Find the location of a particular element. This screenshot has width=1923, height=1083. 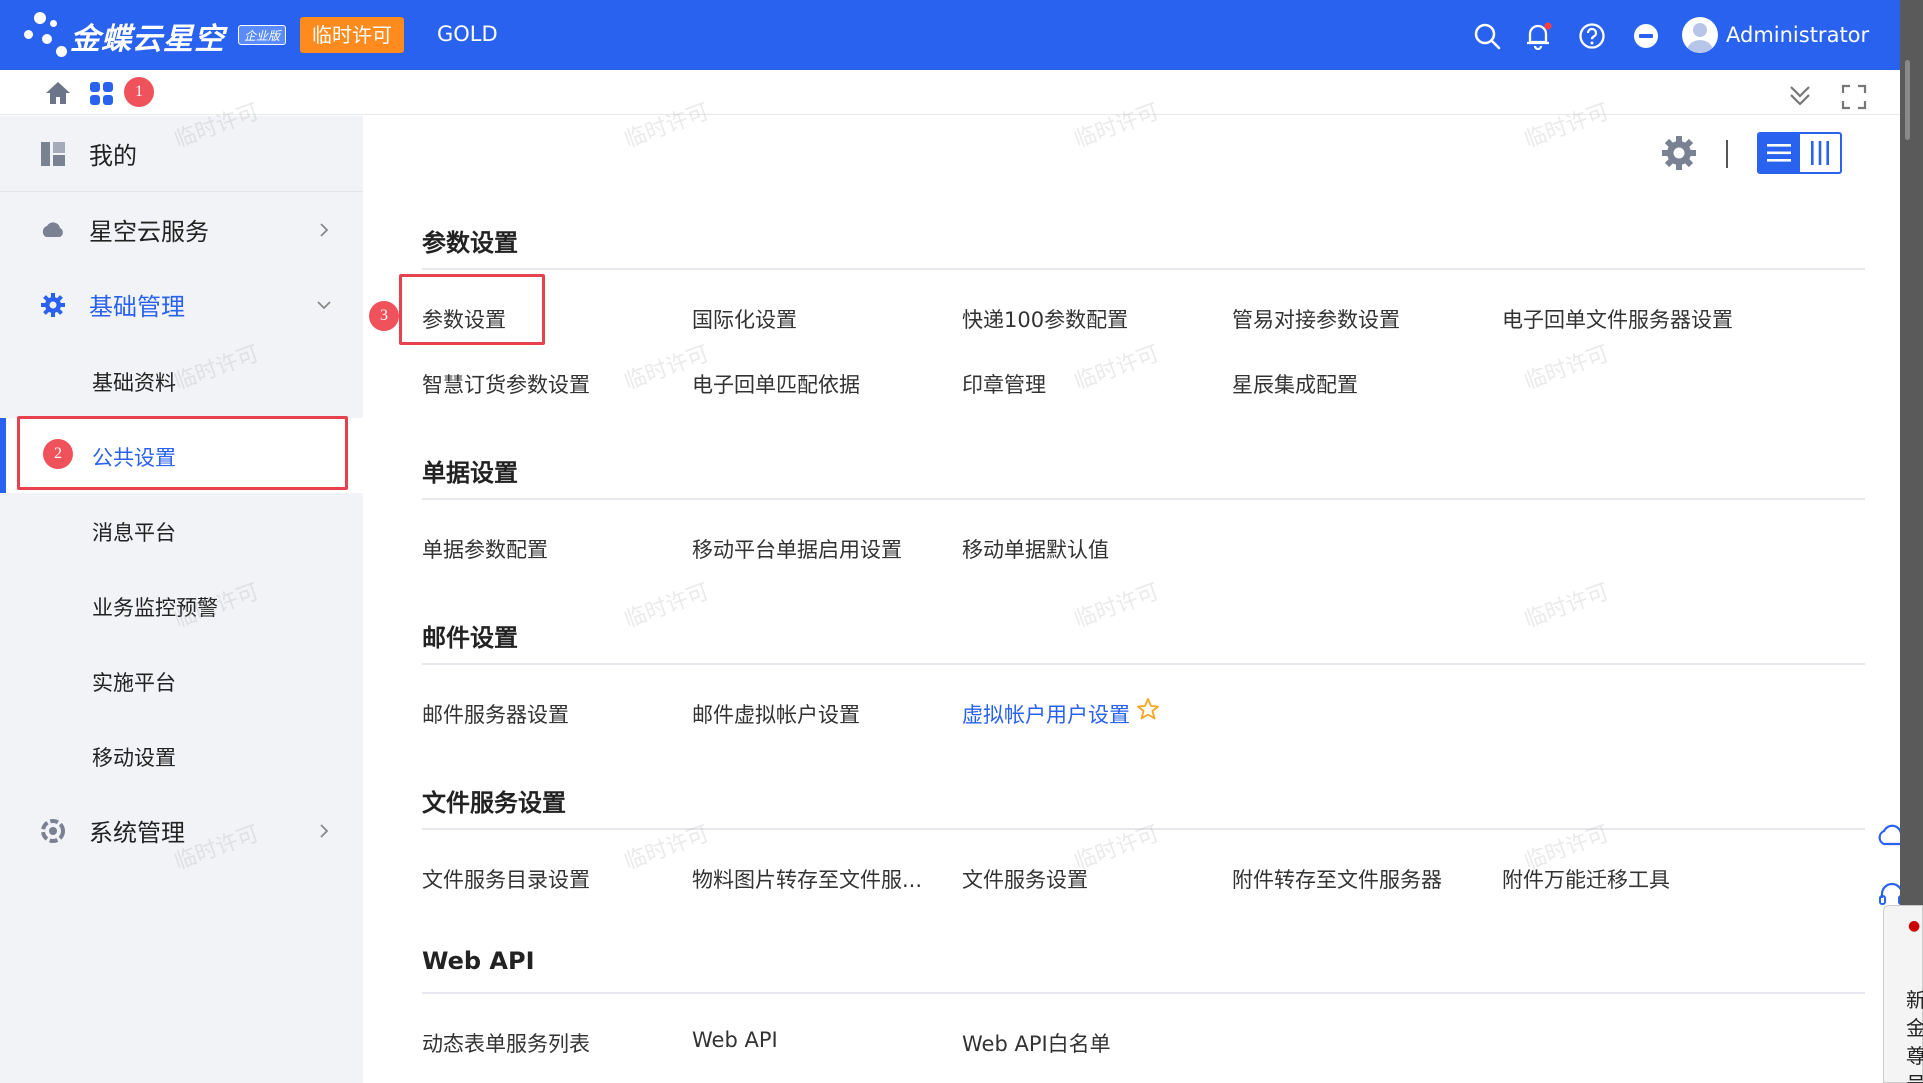

sidebar-item-cloud-service: 星空云服务 is located at coordinates (181, 229).